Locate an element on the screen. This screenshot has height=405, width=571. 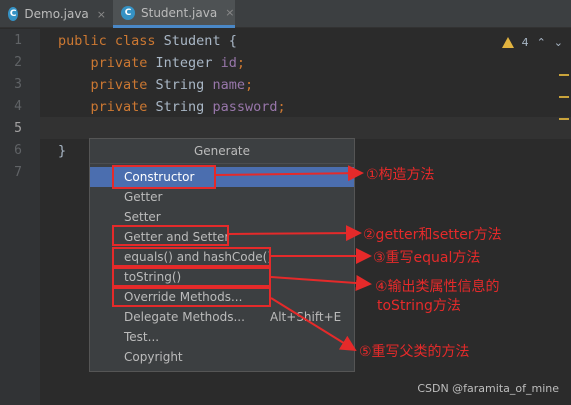
arrow-getter-setter is located at coordinates (295, 233).